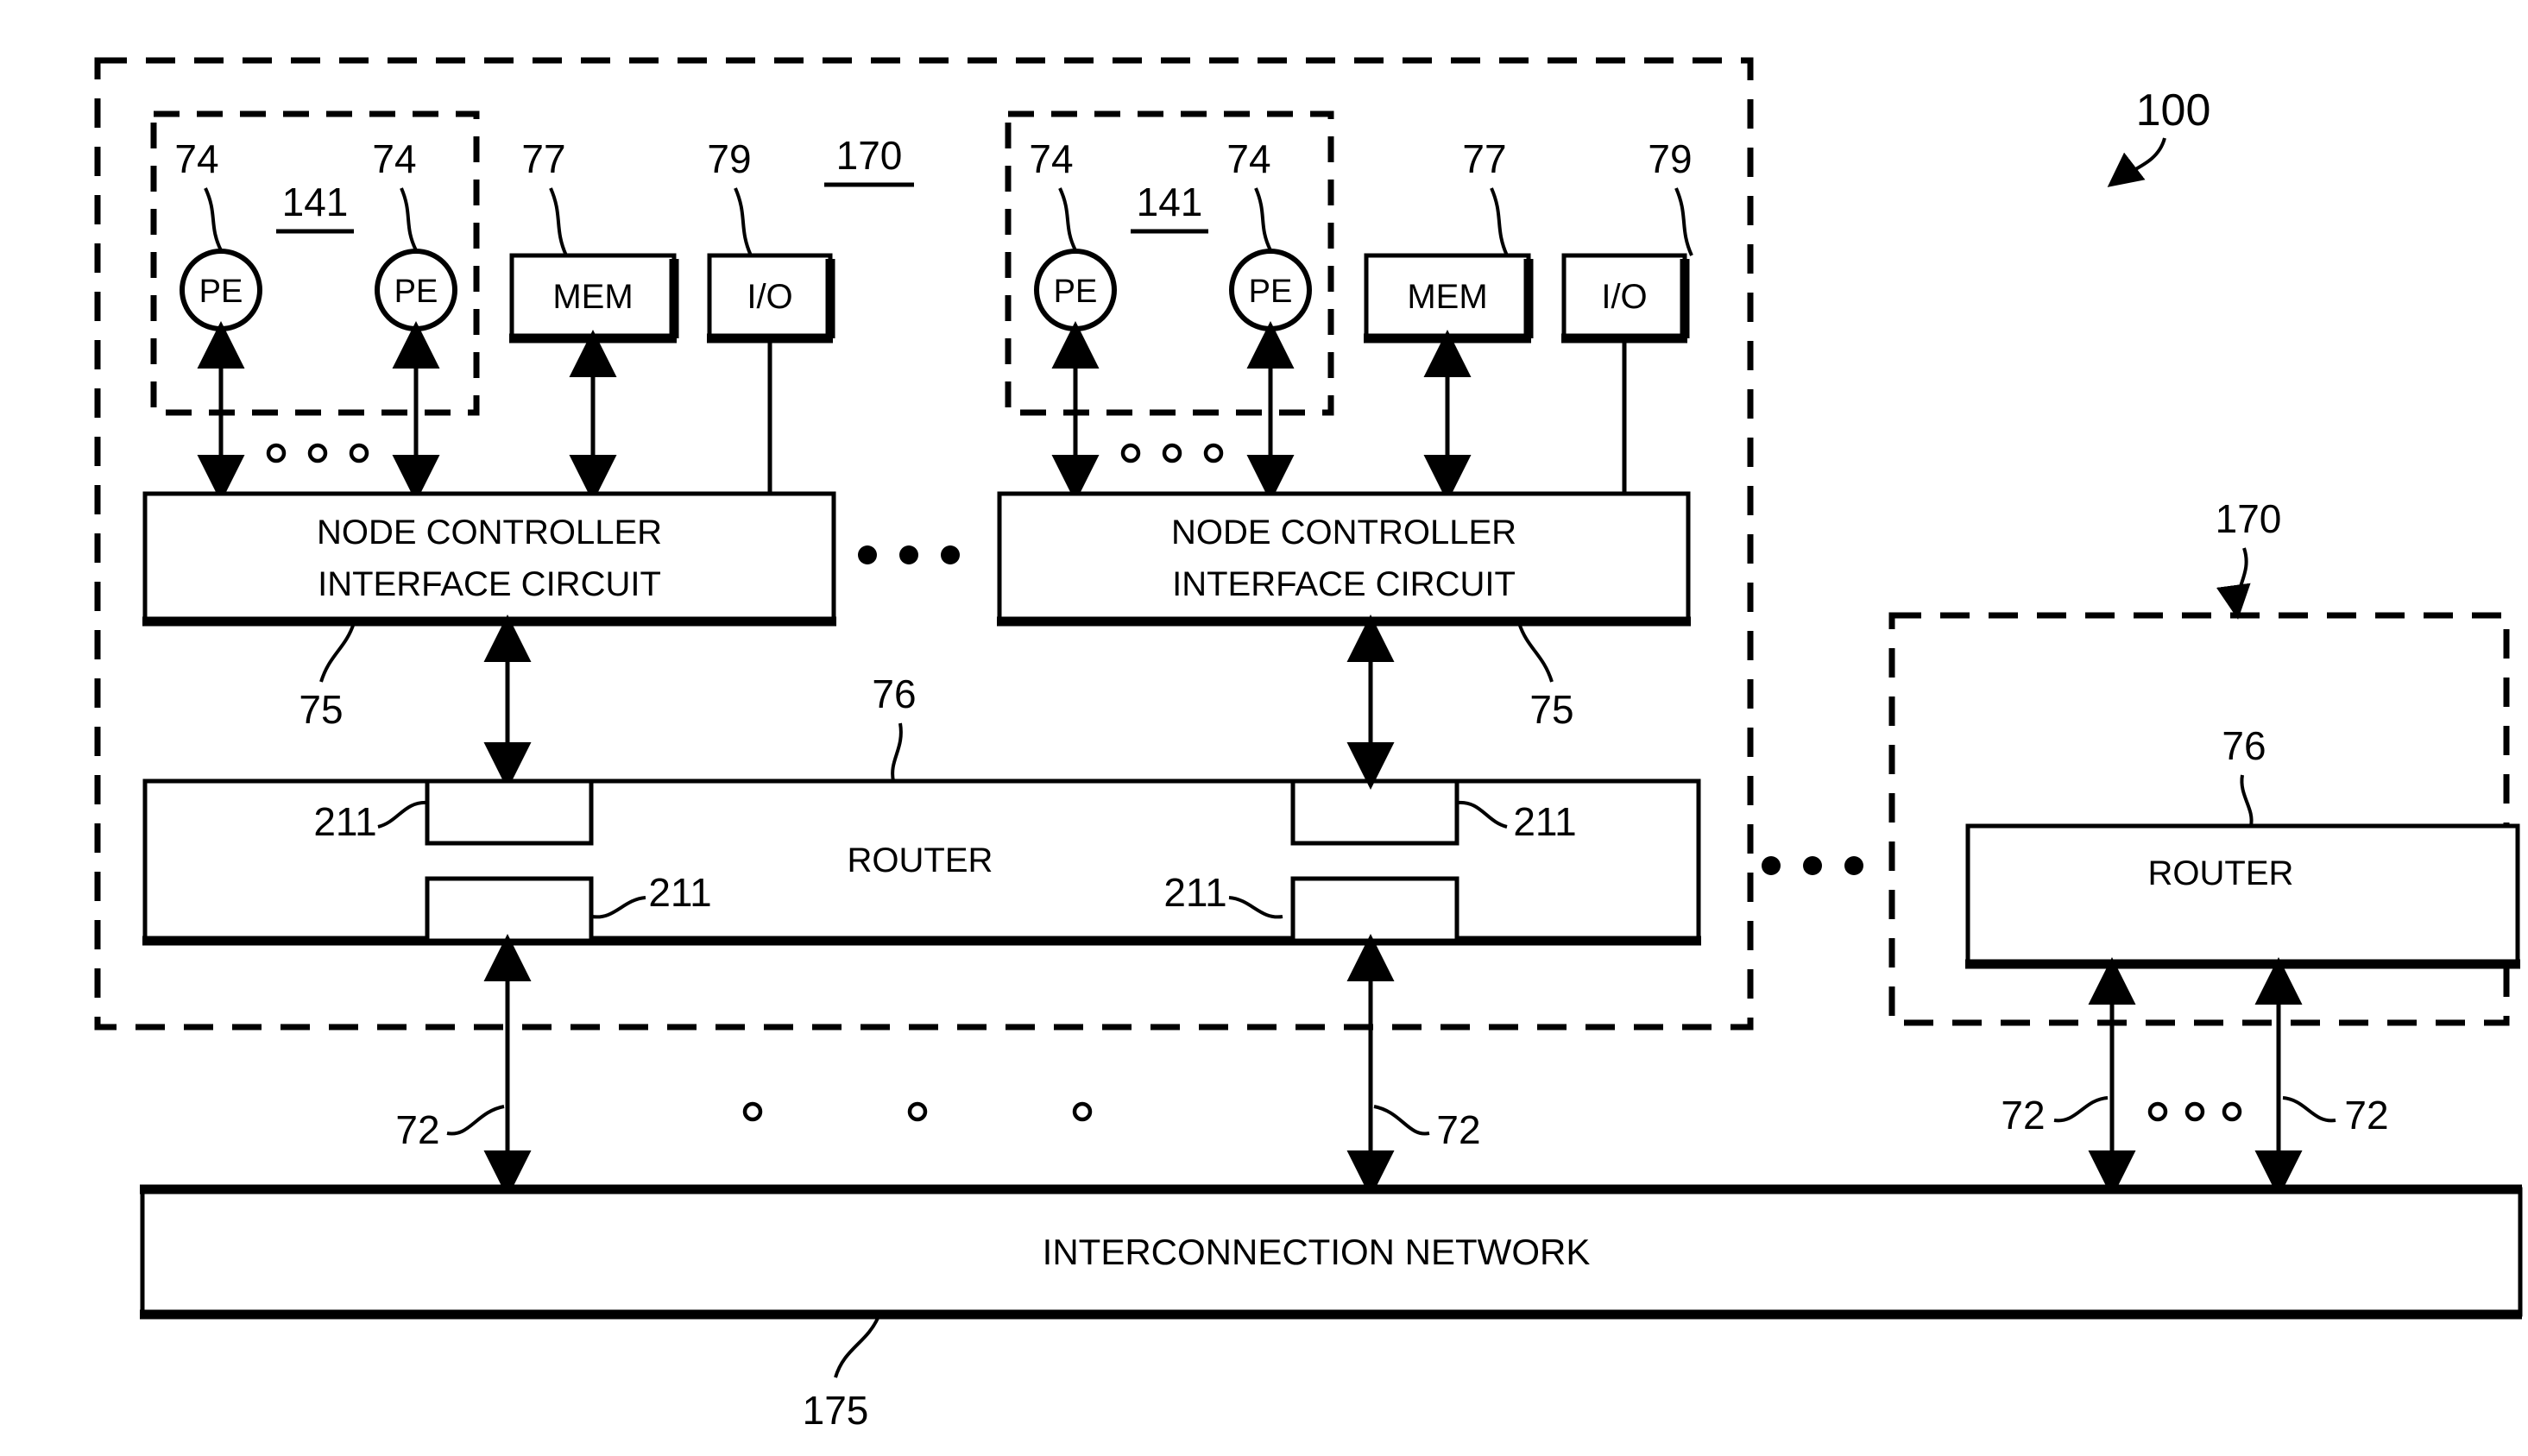 The width and height of the screenshot is (2528, 1456). What do you see at coordinates (920, 860) in the screenshot?
I see `node-1-router-label: ROUTER` at bounding box center [920, 860].